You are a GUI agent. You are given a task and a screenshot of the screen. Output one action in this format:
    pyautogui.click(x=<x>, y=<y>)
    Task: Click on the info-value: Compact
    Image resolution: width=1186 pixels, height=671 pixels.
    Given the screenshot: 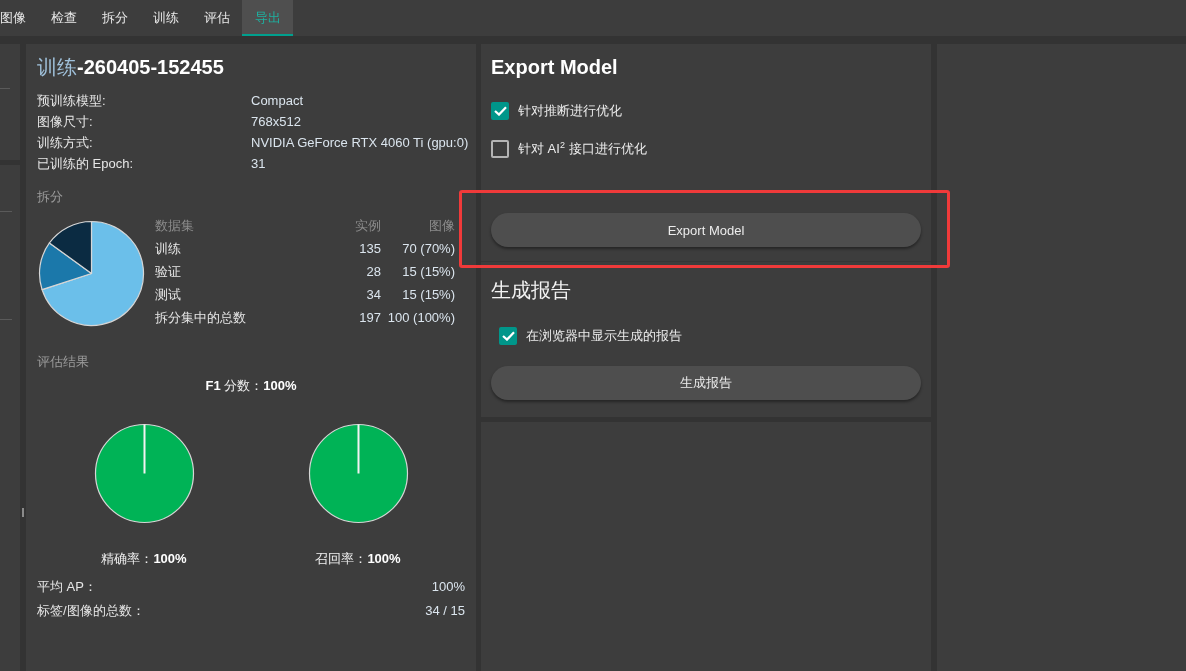 What is the action you would take?
    pyautogui.click(x=278, y=101)
    